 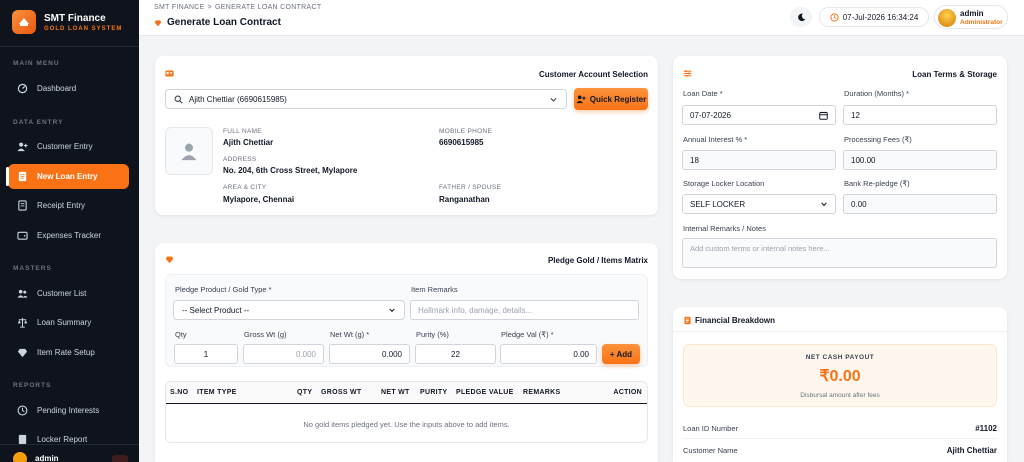 I want to click on pledge-value-value: 0.00, so click(x=581, y=354).